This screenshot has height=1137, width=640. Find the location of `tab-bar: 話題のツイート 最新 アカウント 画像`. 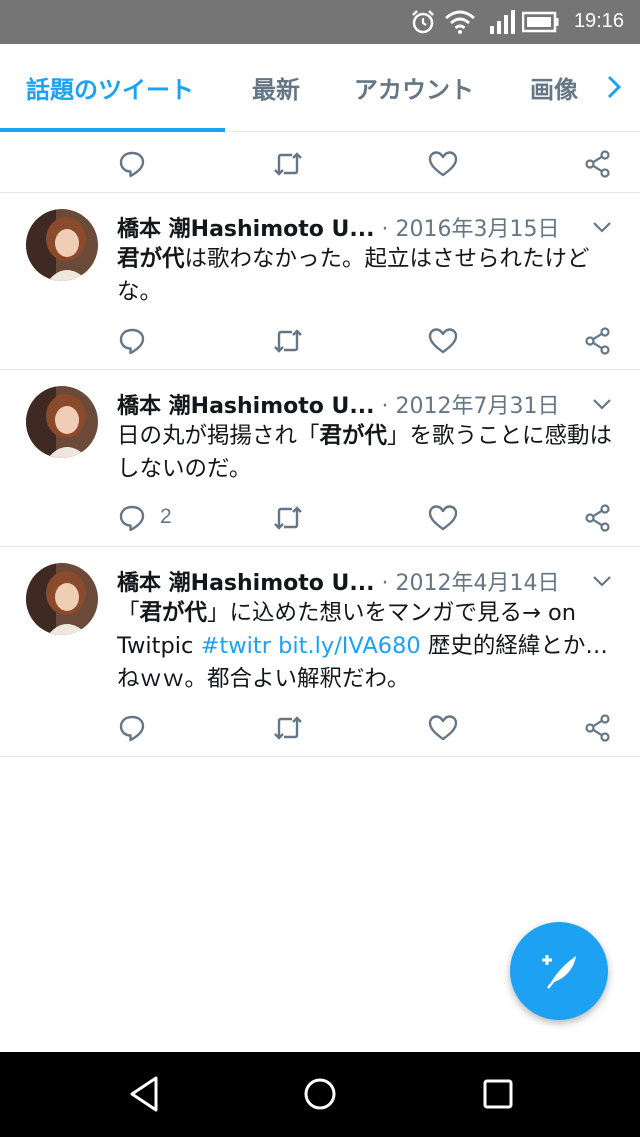

tab-bar: 話題のツイート 最新 アカウント 画像 is located at coordinates (320, 88).